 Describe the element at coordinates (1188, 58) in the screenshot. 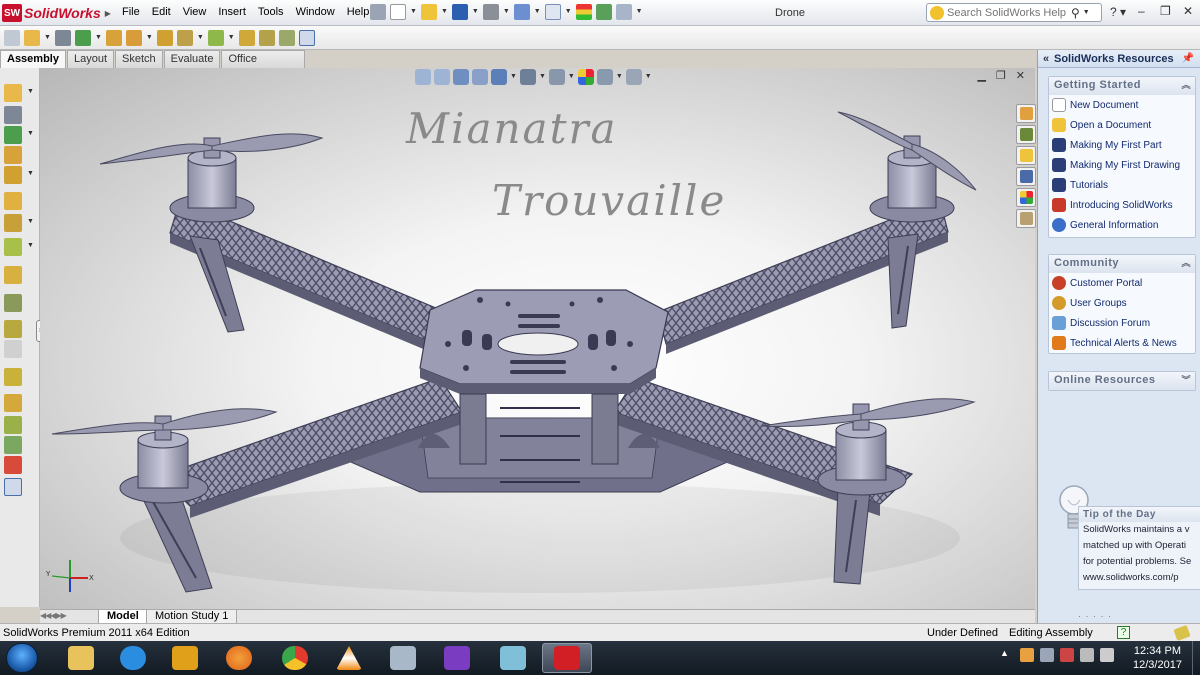

I see `pin-panel-icon: 📌` at that location.